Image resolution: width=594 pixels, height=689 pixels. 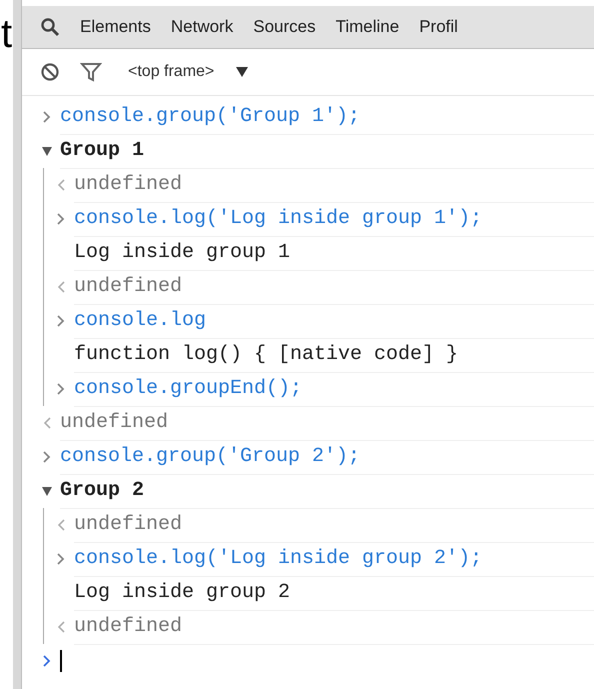 What do you see at coordinates (188, 388) in the screenshot?
I see `command-text: console.groupEnd();` at bounding box center [188, 388].